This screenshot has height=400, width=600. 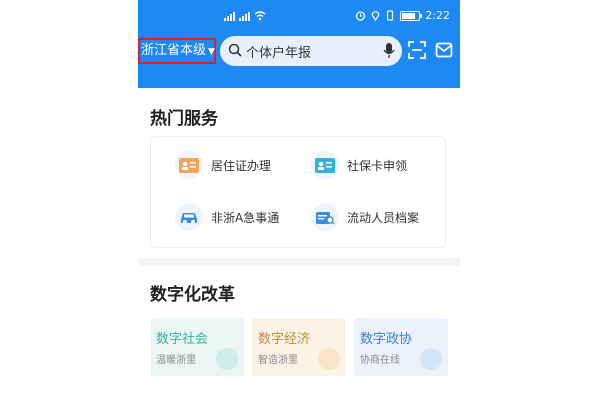 I want to click on tile-digital-cppcc: 数字政协 协商在线, so click(x=401, y=347).